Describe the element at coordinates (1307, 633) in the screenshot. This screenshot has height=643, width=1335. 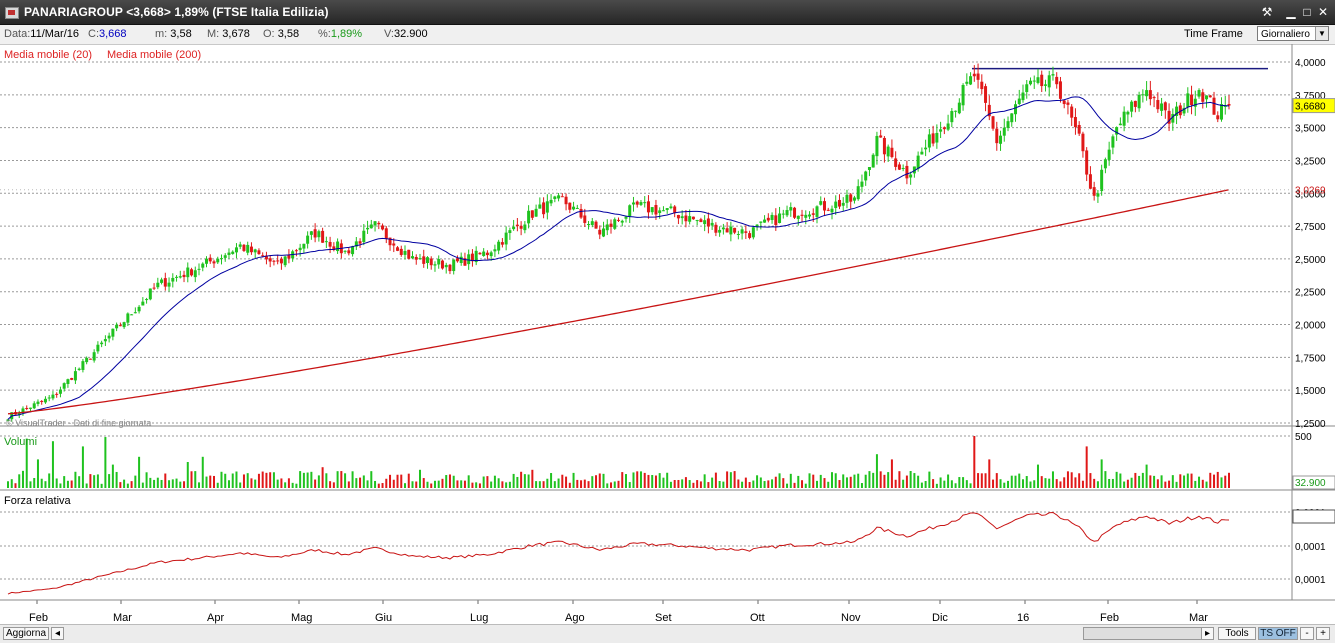
I see `zoom-out-button: -` at that location.